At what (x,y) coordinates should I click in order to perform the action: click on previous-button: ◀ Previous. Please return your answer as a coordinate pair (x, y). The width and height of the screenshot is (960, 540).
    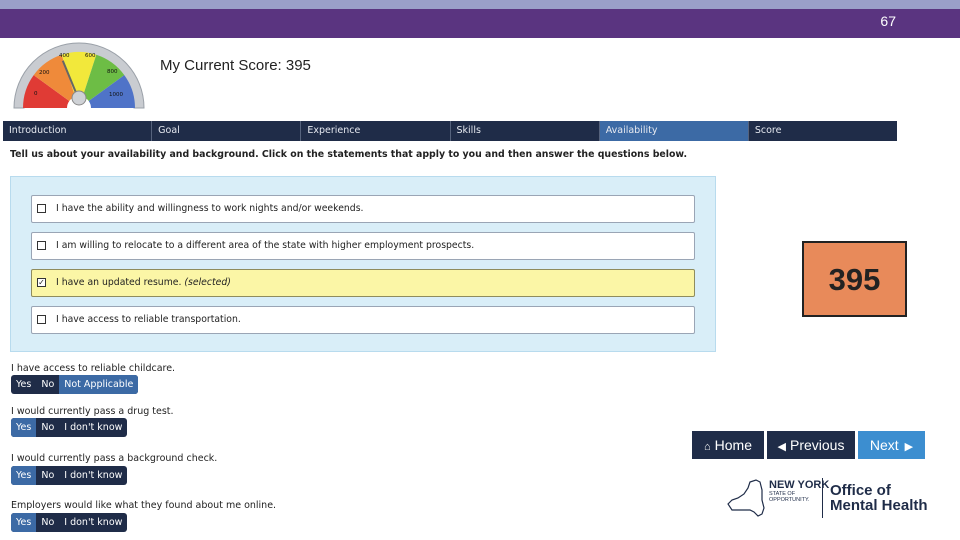
    Looking at the image, I should click on (811, 445).